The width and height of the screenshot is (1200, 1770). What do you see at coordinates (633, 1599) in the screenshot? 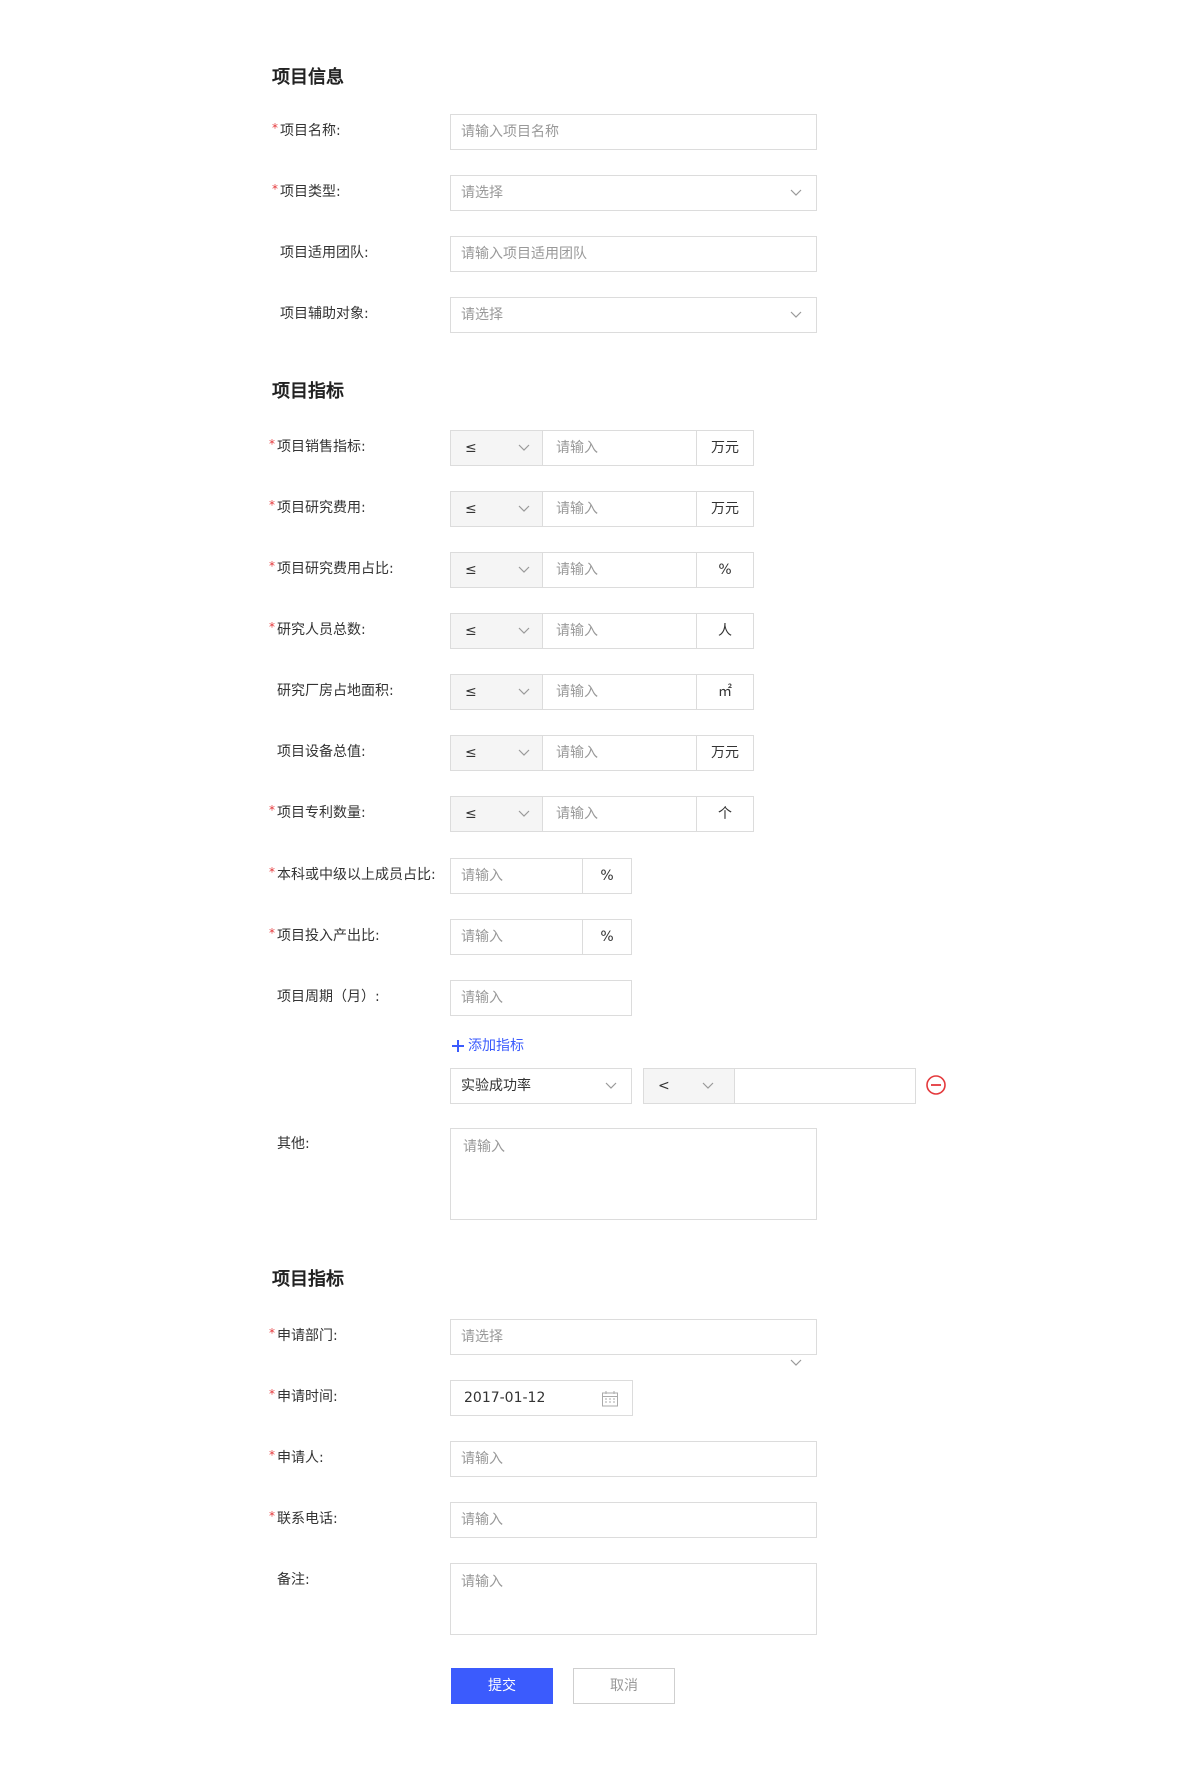
I see `note-textarea: 请输入` at bounding box center [633, 1599].